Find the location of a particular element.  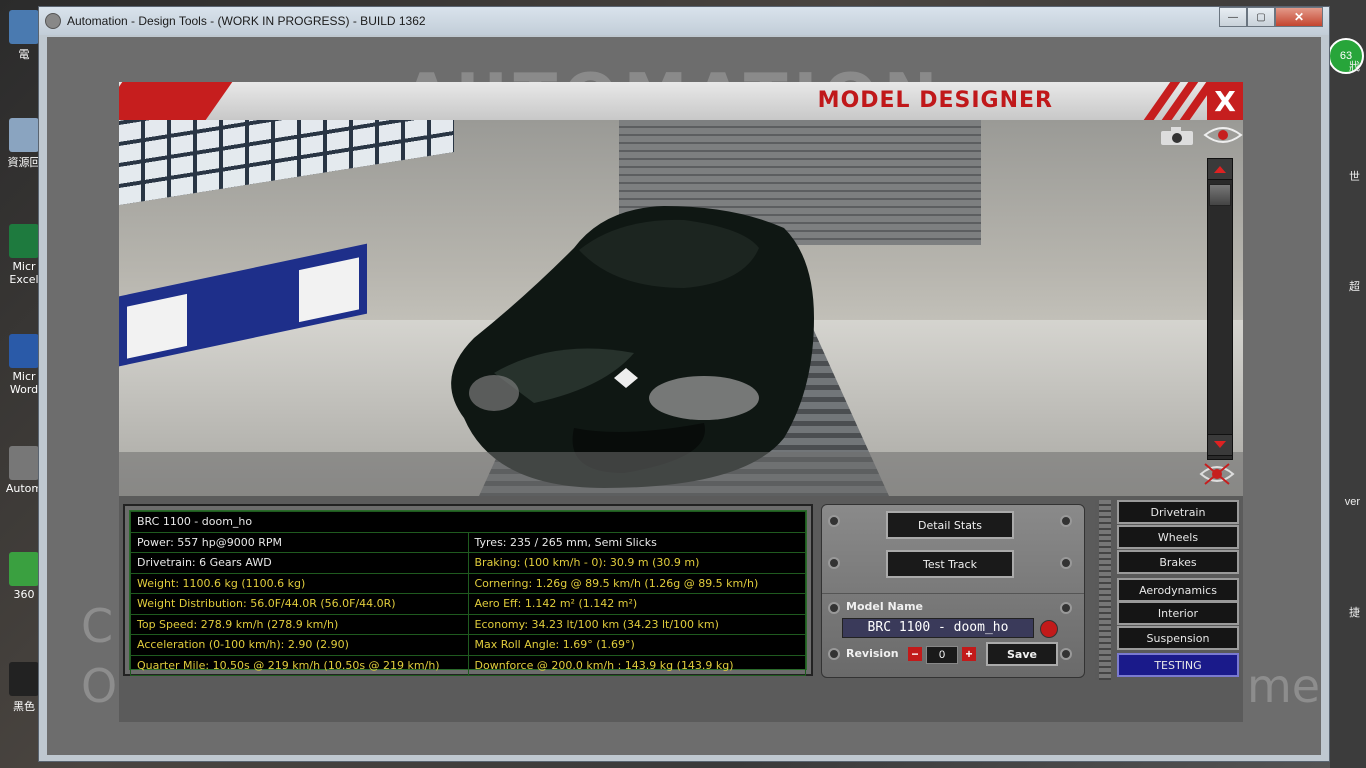

computer-icon is located at coordinates (24, 27).